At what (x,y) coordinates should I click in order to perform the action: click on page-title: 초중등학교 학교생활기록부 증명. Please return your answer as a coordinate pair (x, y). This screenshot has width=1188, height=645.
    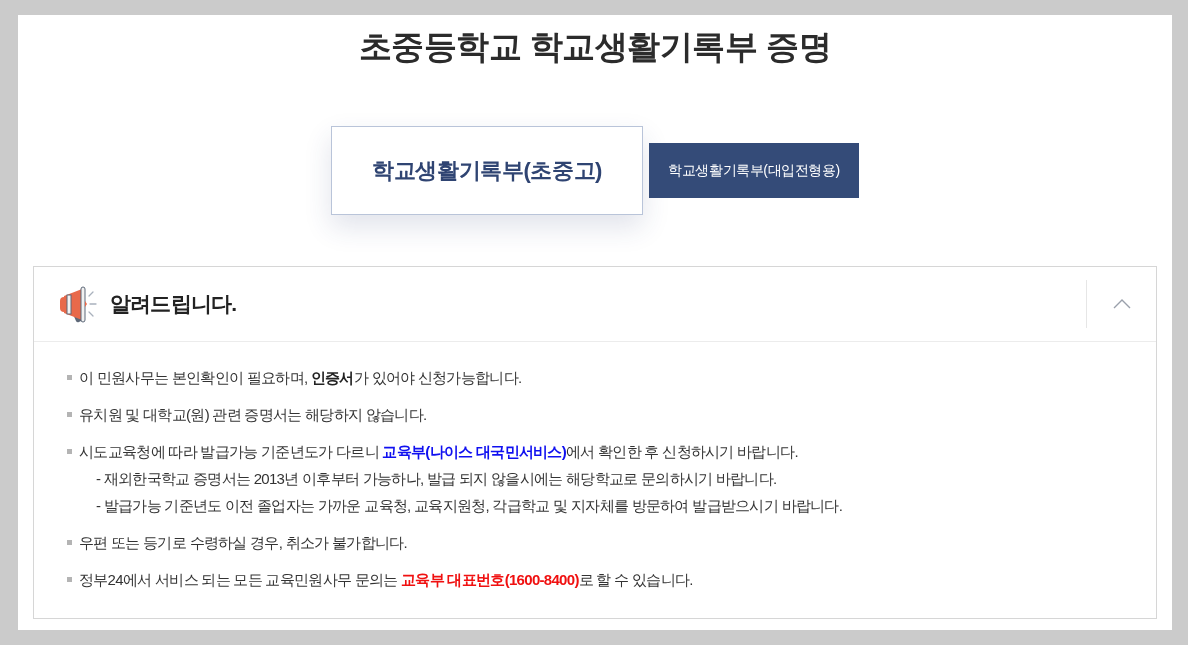
    Looking at the image, I should click on (595, 47).